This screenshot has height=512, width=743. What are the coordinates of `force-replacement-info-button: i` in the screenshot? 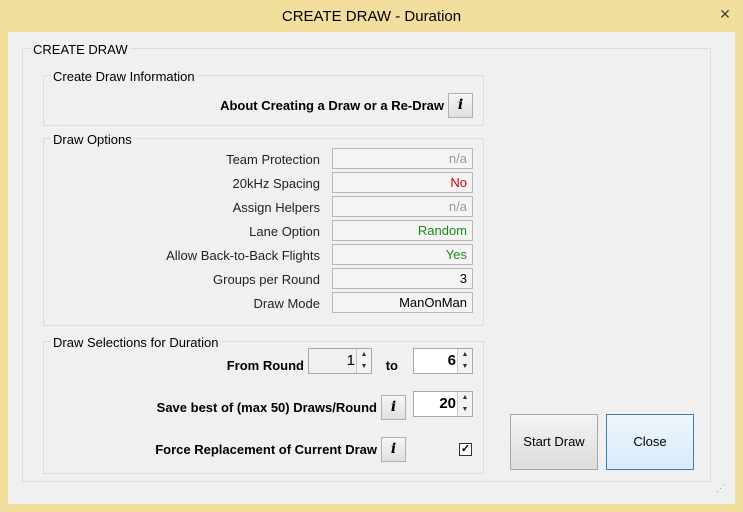 It's located at (393, 449).